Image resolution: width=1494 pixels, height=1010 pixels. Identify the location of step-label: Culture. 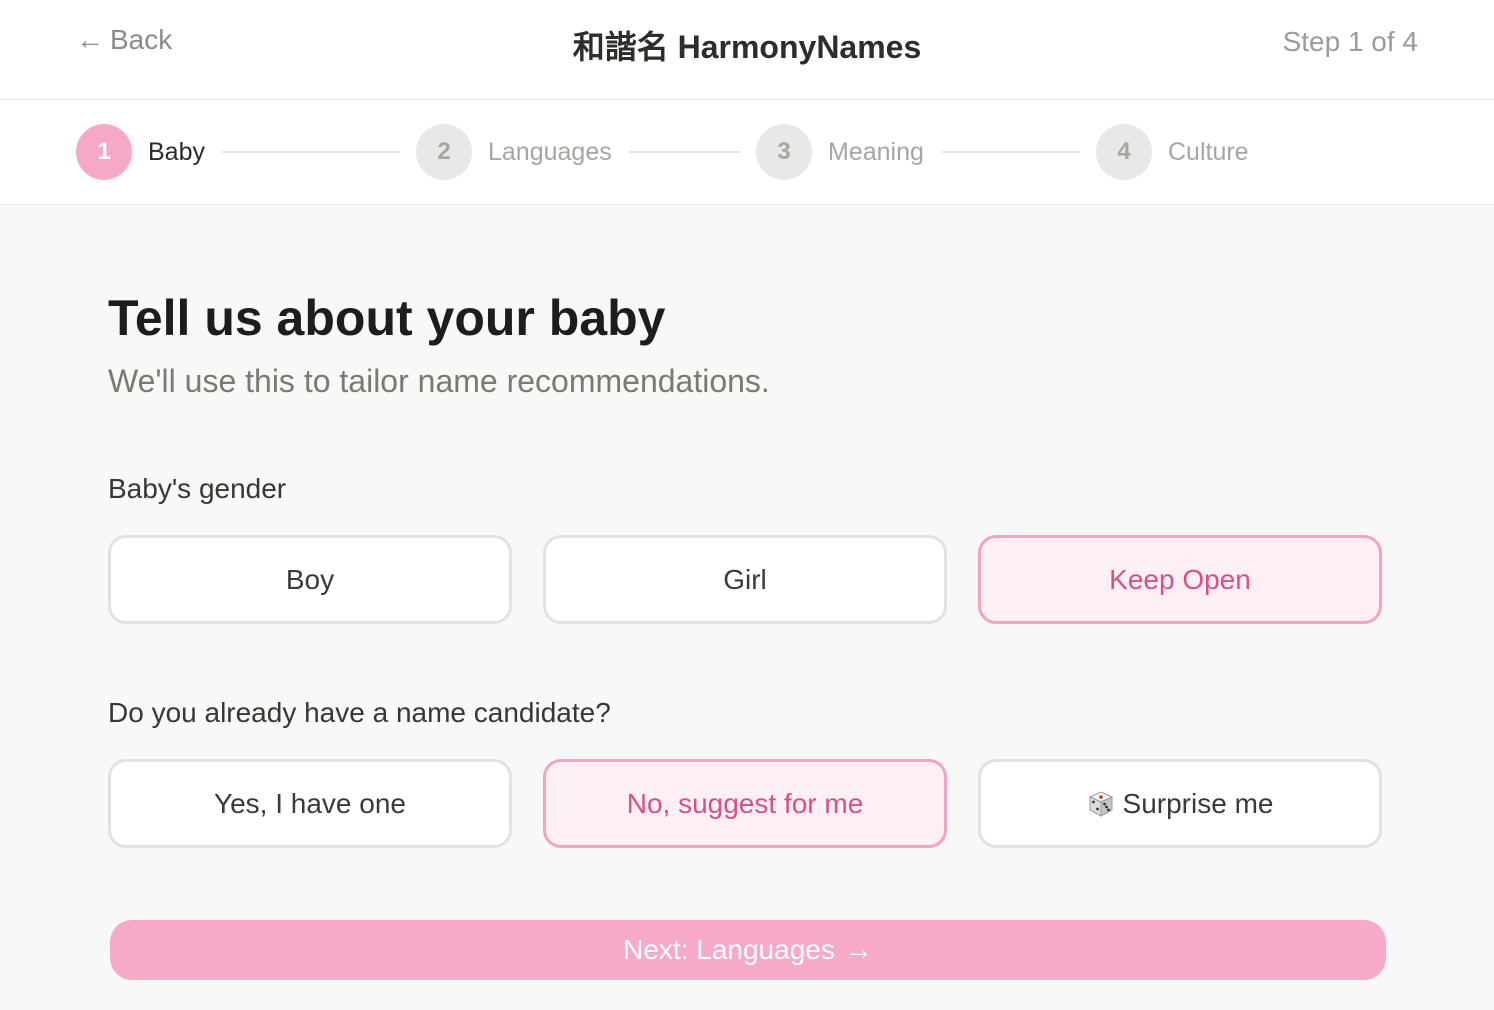
(1208, 151).